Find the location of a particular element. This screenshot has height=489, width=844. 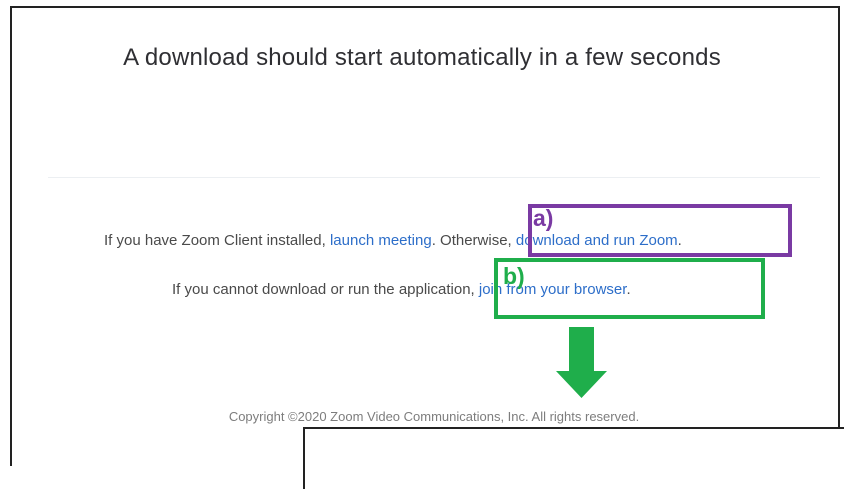

instructions-middle: . Otherwise, is located at coordinates (473, 240).